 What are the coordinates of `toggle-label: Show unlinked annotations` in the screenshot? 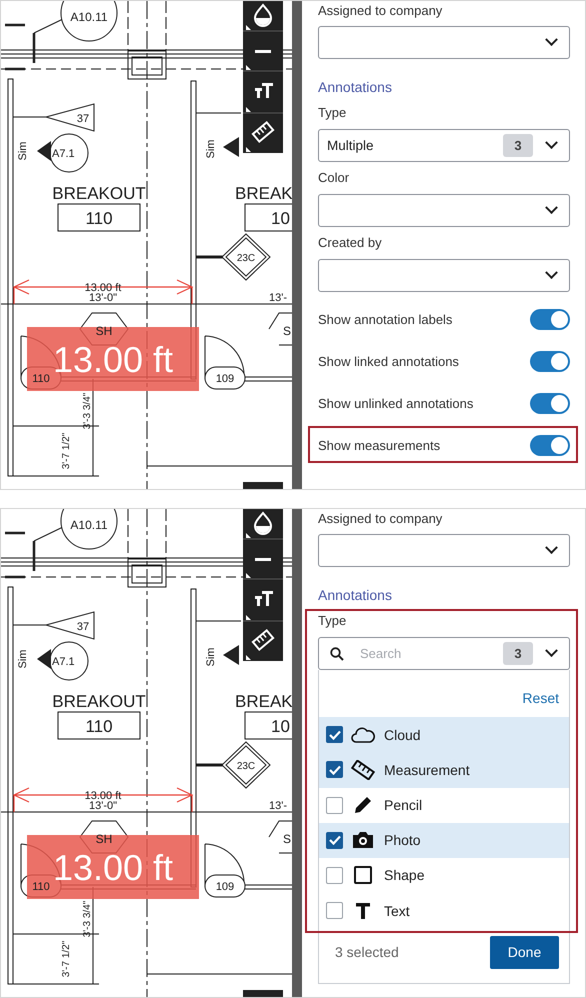 It's located at (396, 403).